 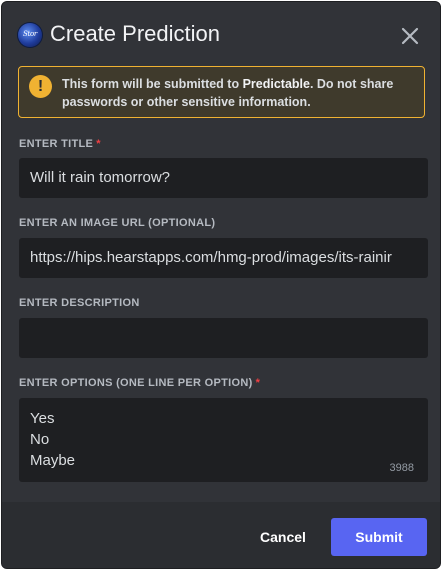 I want to click on close-button, so click(x=410, y=36).